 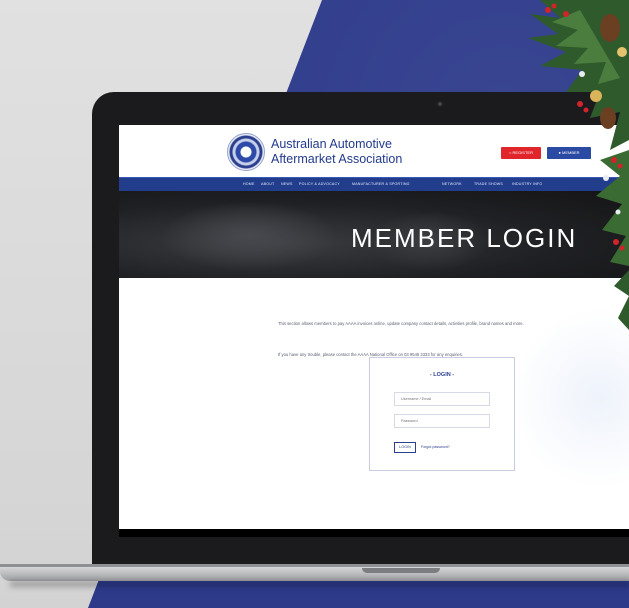 What do you see at coordinates (527, 184) in the screenshot?
I see `nav-item-industry-info: INDUSTRY INFO` at bounding box center [527, 184].